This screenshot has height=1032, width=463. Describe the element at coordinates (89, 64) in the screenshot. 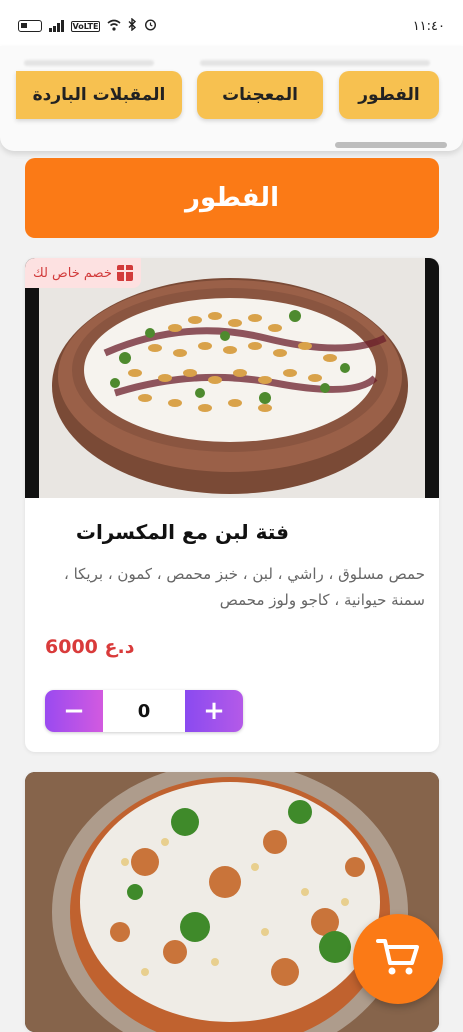

I see `ghost-text-left` at that location.